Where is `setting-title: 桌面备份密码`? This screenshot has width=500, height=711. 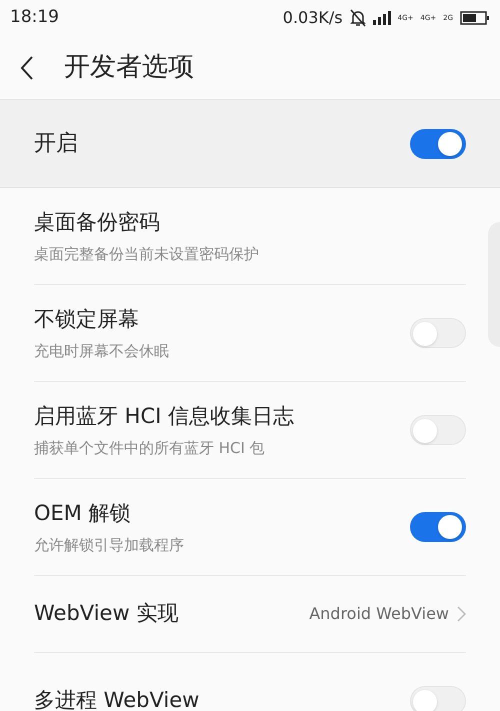
setting-title: 桌面备份密码 is located at coordinates (97, 222).